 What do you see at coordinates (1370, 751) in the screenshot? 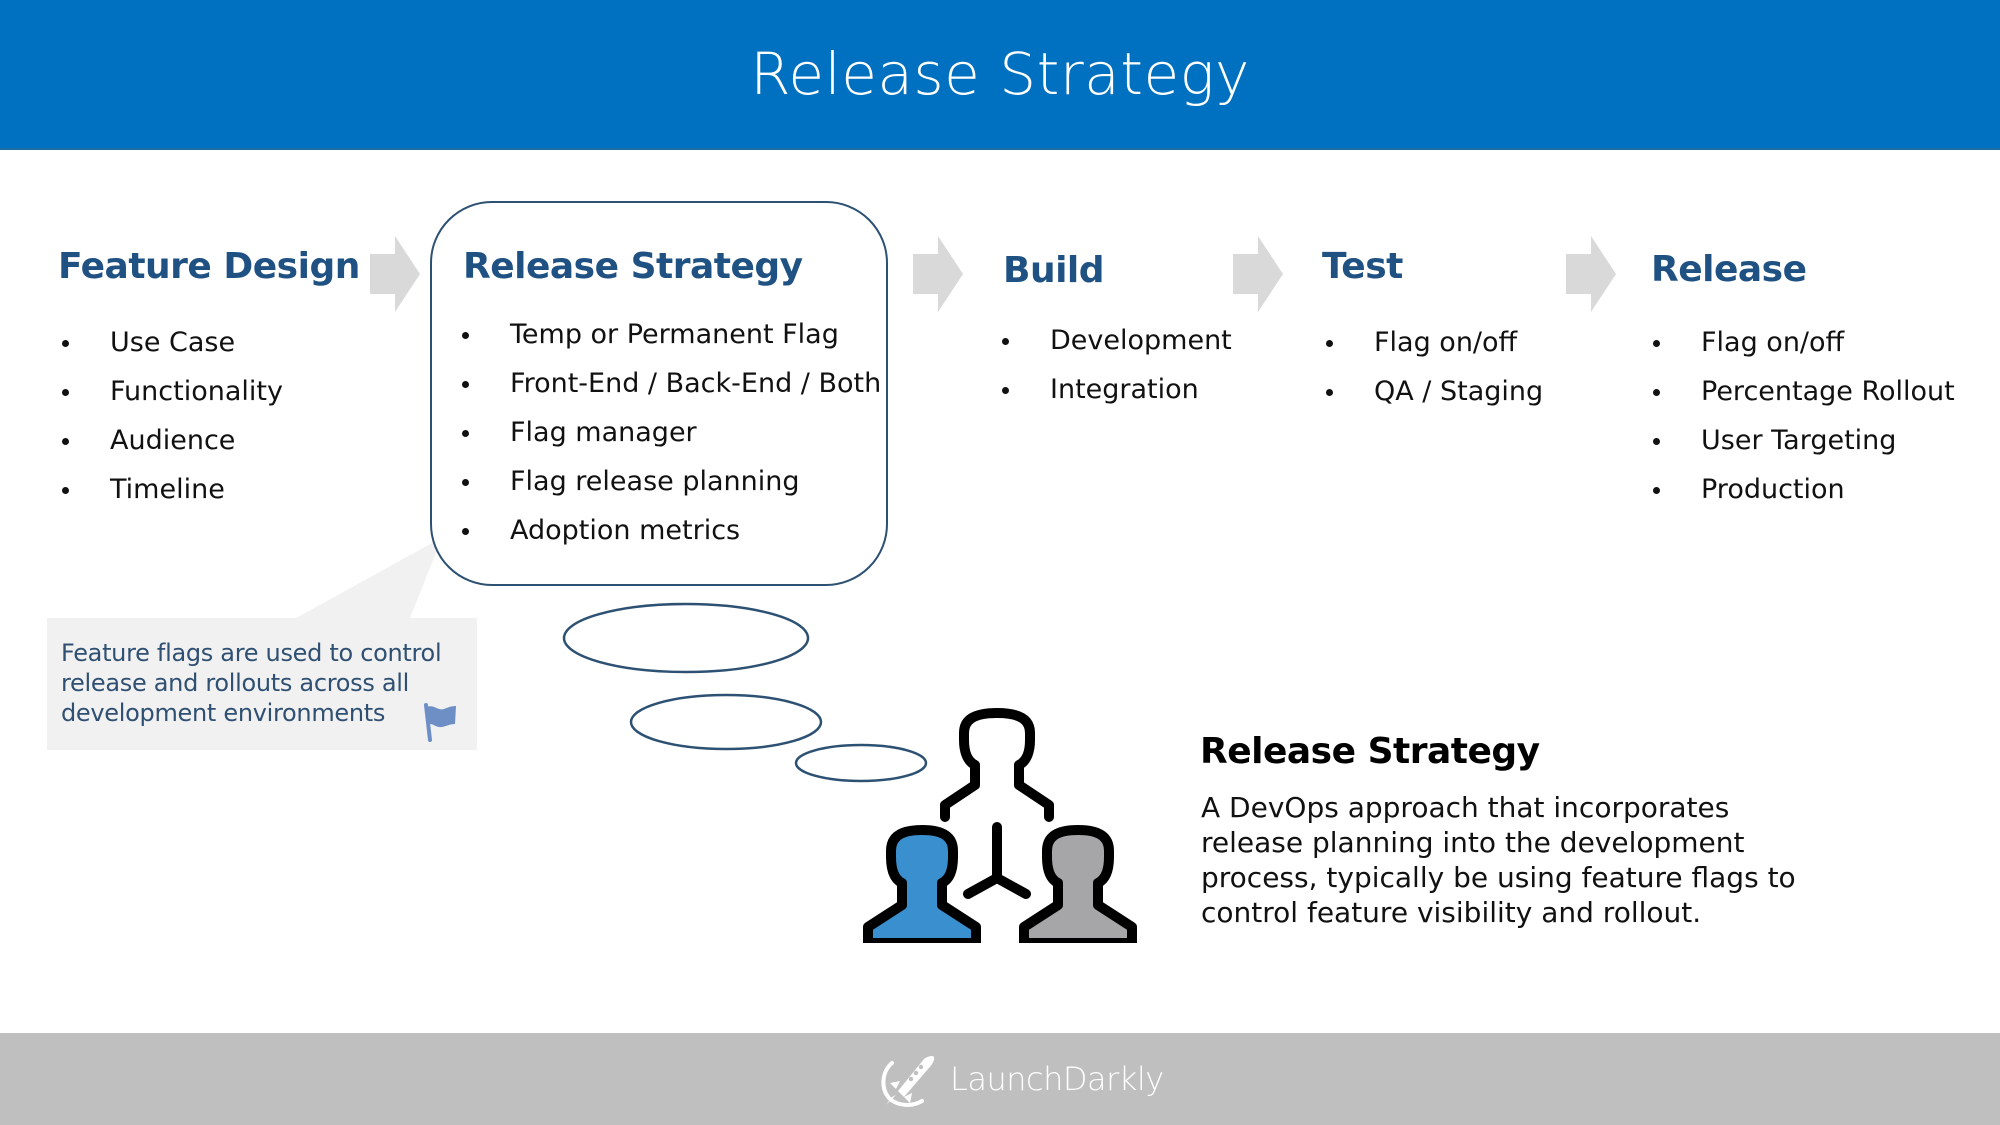
I see `description-title: Release Strategy` at bounding box center [1370, 751].